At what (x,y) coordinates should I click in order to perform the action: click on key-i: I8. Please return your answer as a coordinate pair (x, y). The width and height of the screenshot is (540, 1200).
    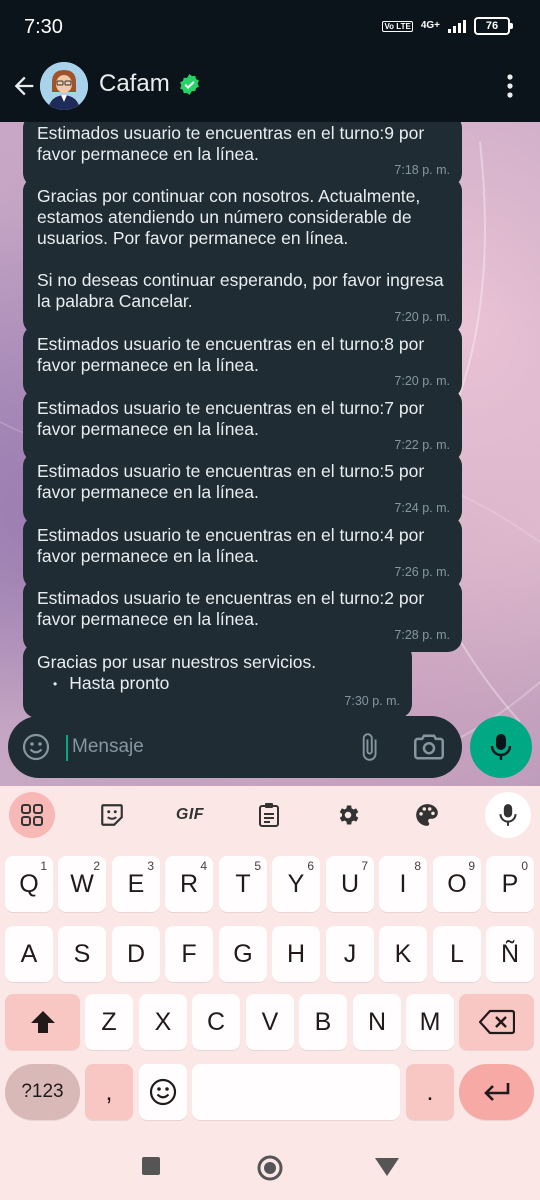
    Looking at the image, I should click on (403, 884).